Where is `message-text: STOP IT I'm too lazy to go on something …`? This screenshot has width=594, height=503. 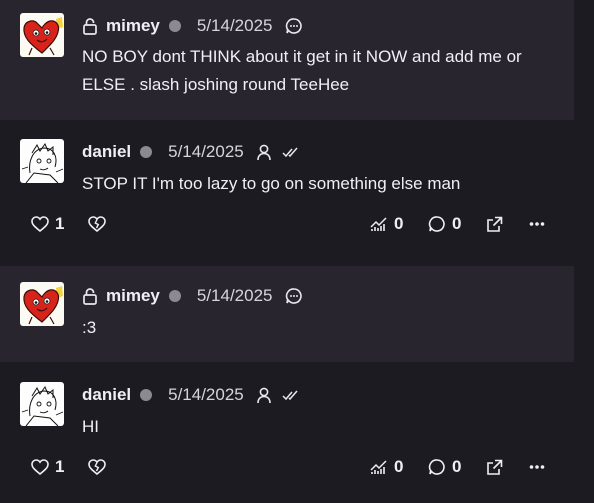
message-text: STOP IT I'm too lazy to go on something … is located at coordinates (271, 183).